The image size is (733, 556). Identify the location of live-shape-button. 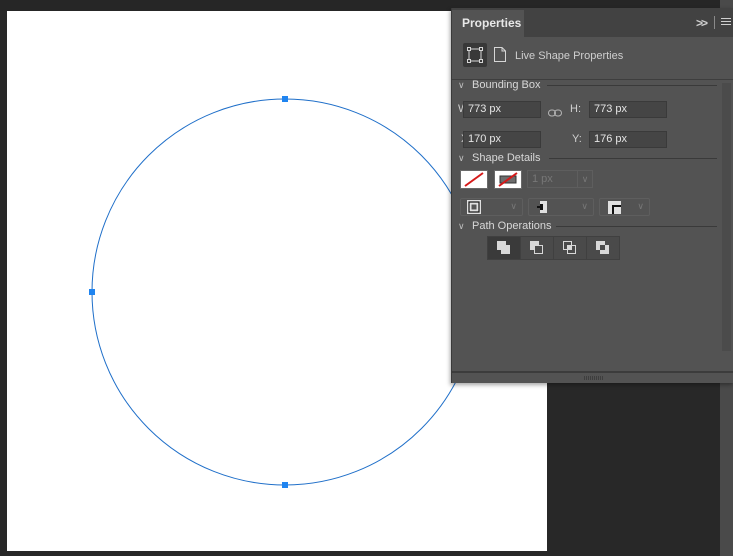
(475, 55).